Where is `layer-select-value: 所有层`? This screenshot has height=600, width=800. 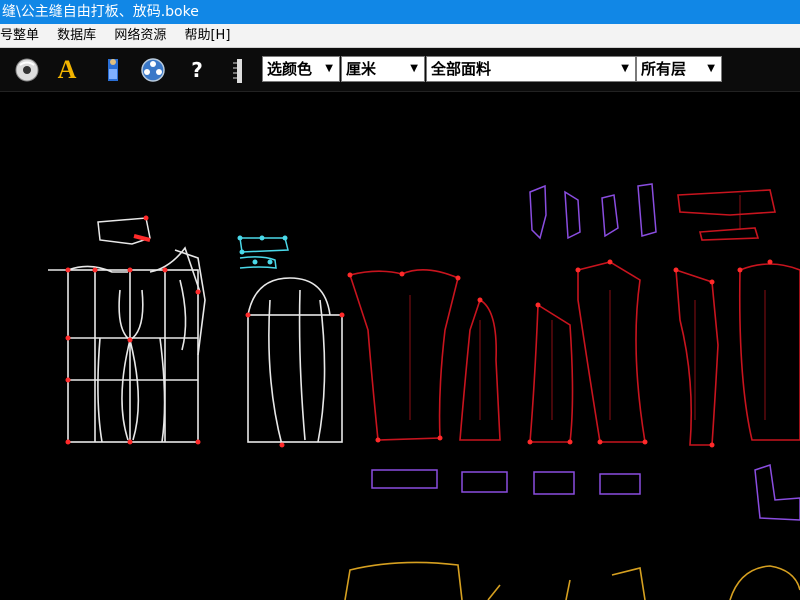 layer-select-value: 所有层 is located at coordinates (664, 69).